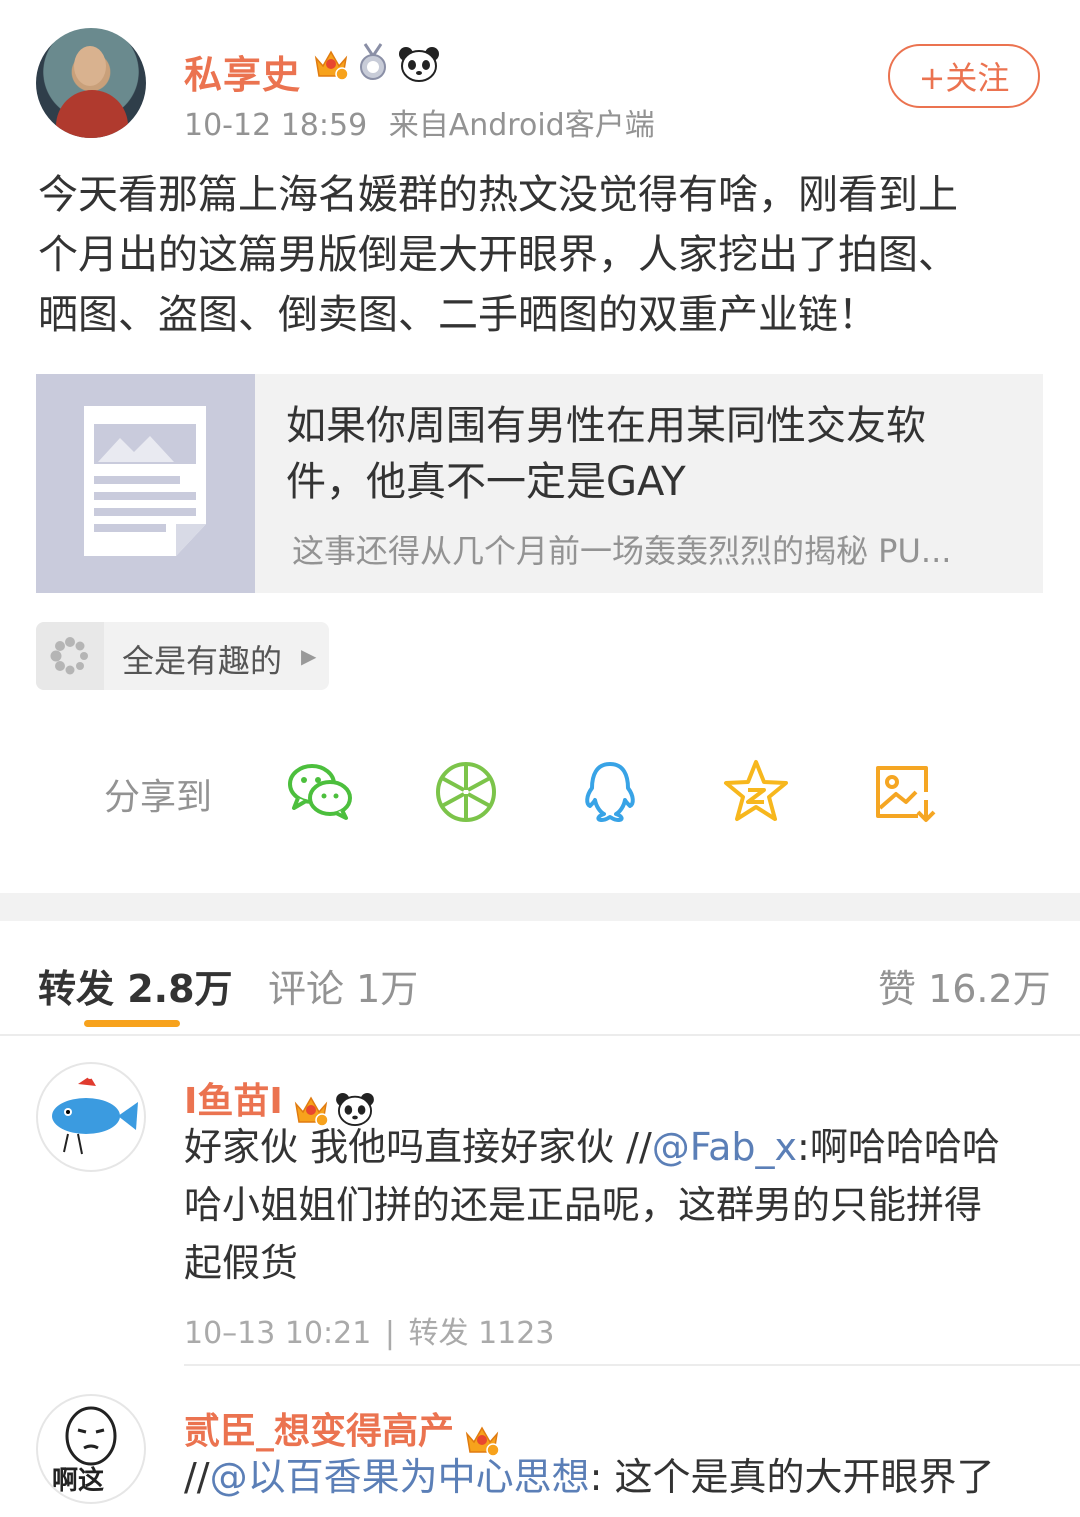  What do you see at coordinates (482, 1333) in the screenshot?
I see `comment-repost-count: 转发 1123` at bounding box center [482, 1333].